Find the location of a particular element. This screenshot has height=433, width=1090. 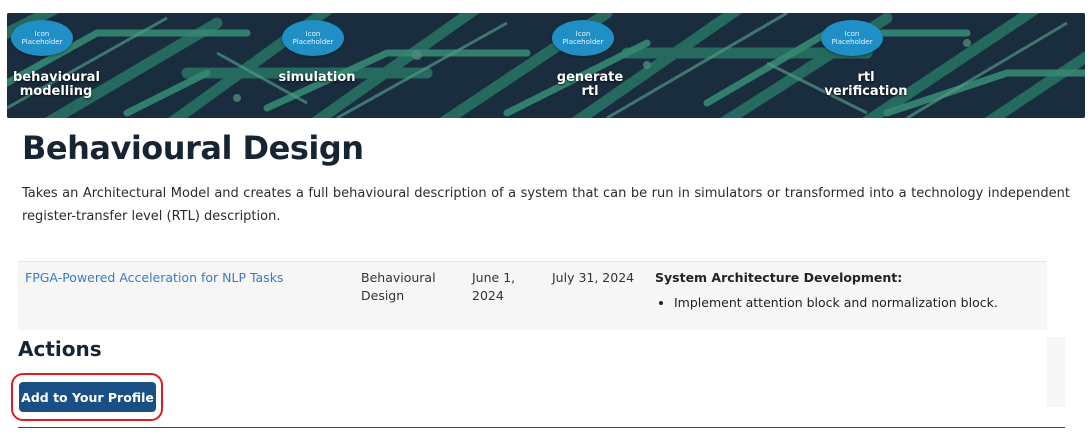

divider is located at coordinates (541, 427).